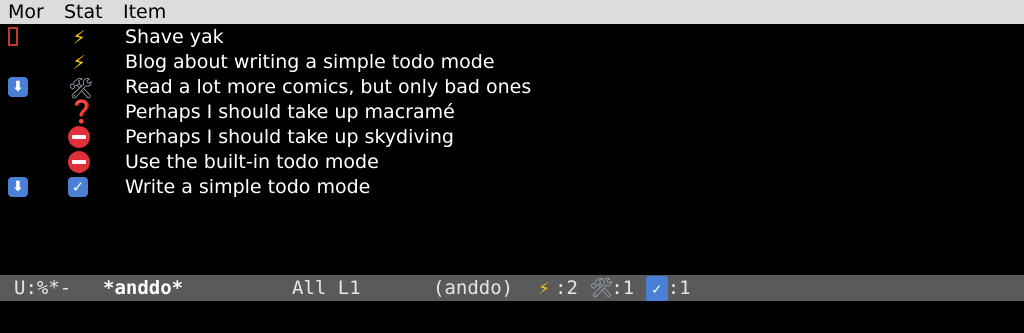 Image resolution: width=1024 pixels, height=333 pixels. I want to click on todo-row: ⚡ Shave yak, so click(512, 37).